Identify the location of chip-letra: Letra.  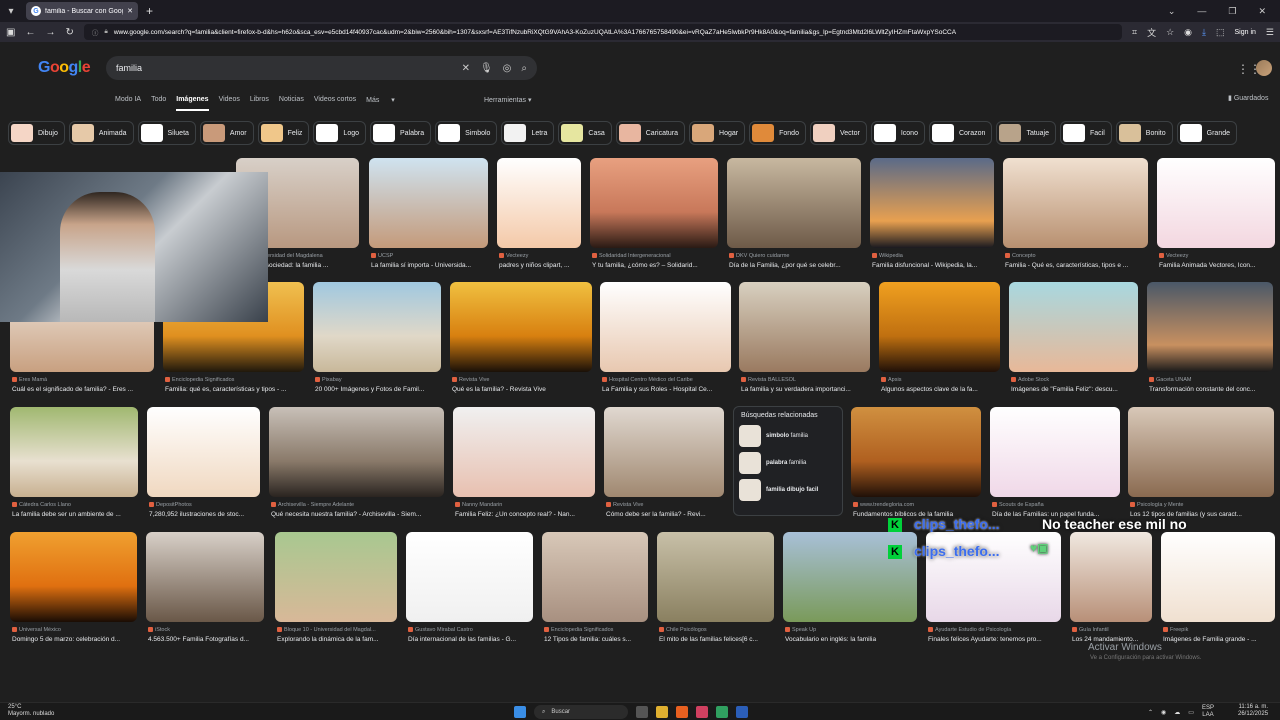
(528, 133).